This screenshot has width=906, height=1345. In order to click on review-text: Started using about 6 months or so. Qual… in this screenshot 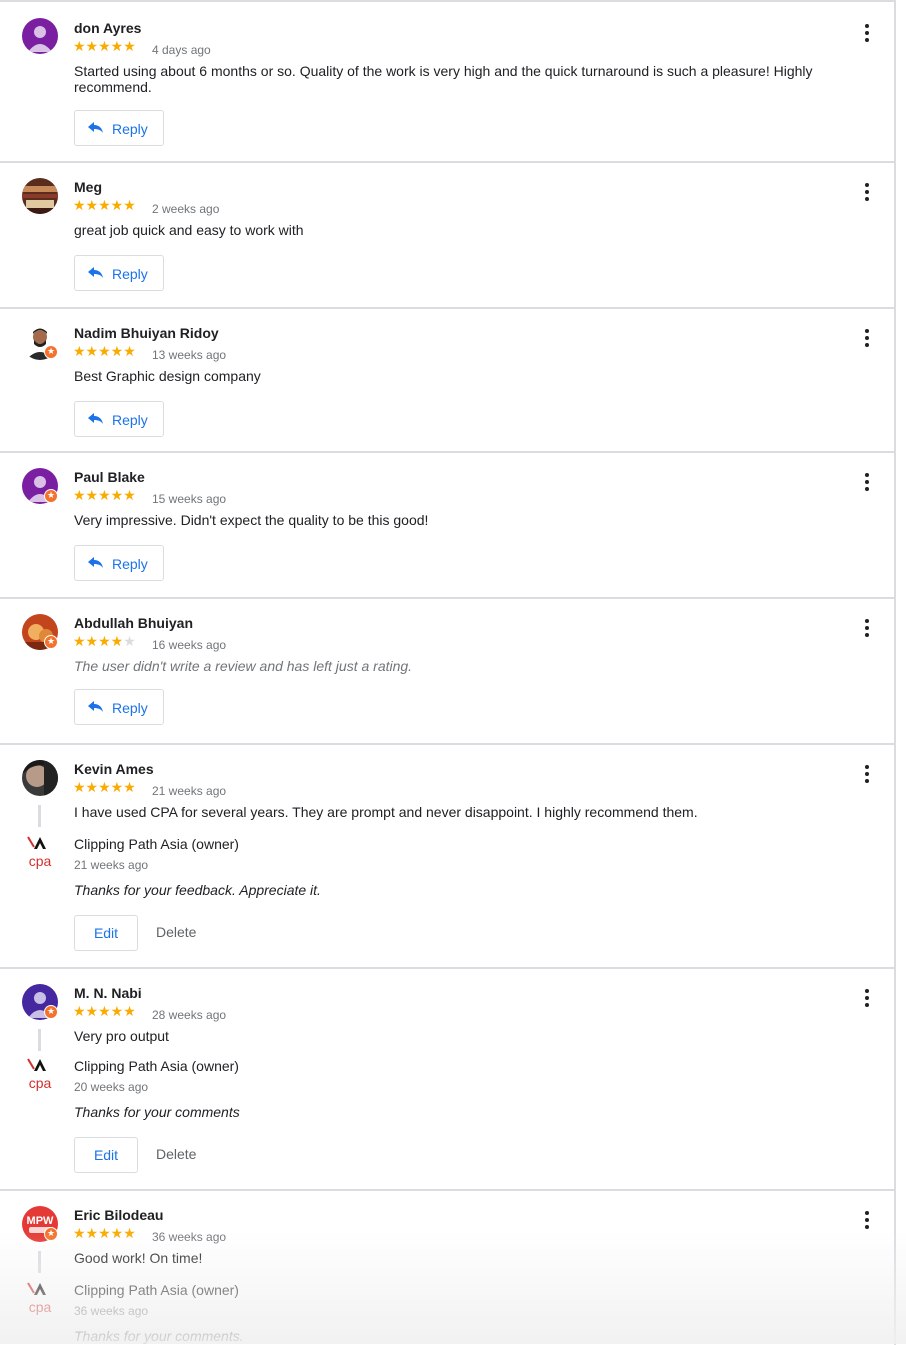, I will do `click(443, 79)`.